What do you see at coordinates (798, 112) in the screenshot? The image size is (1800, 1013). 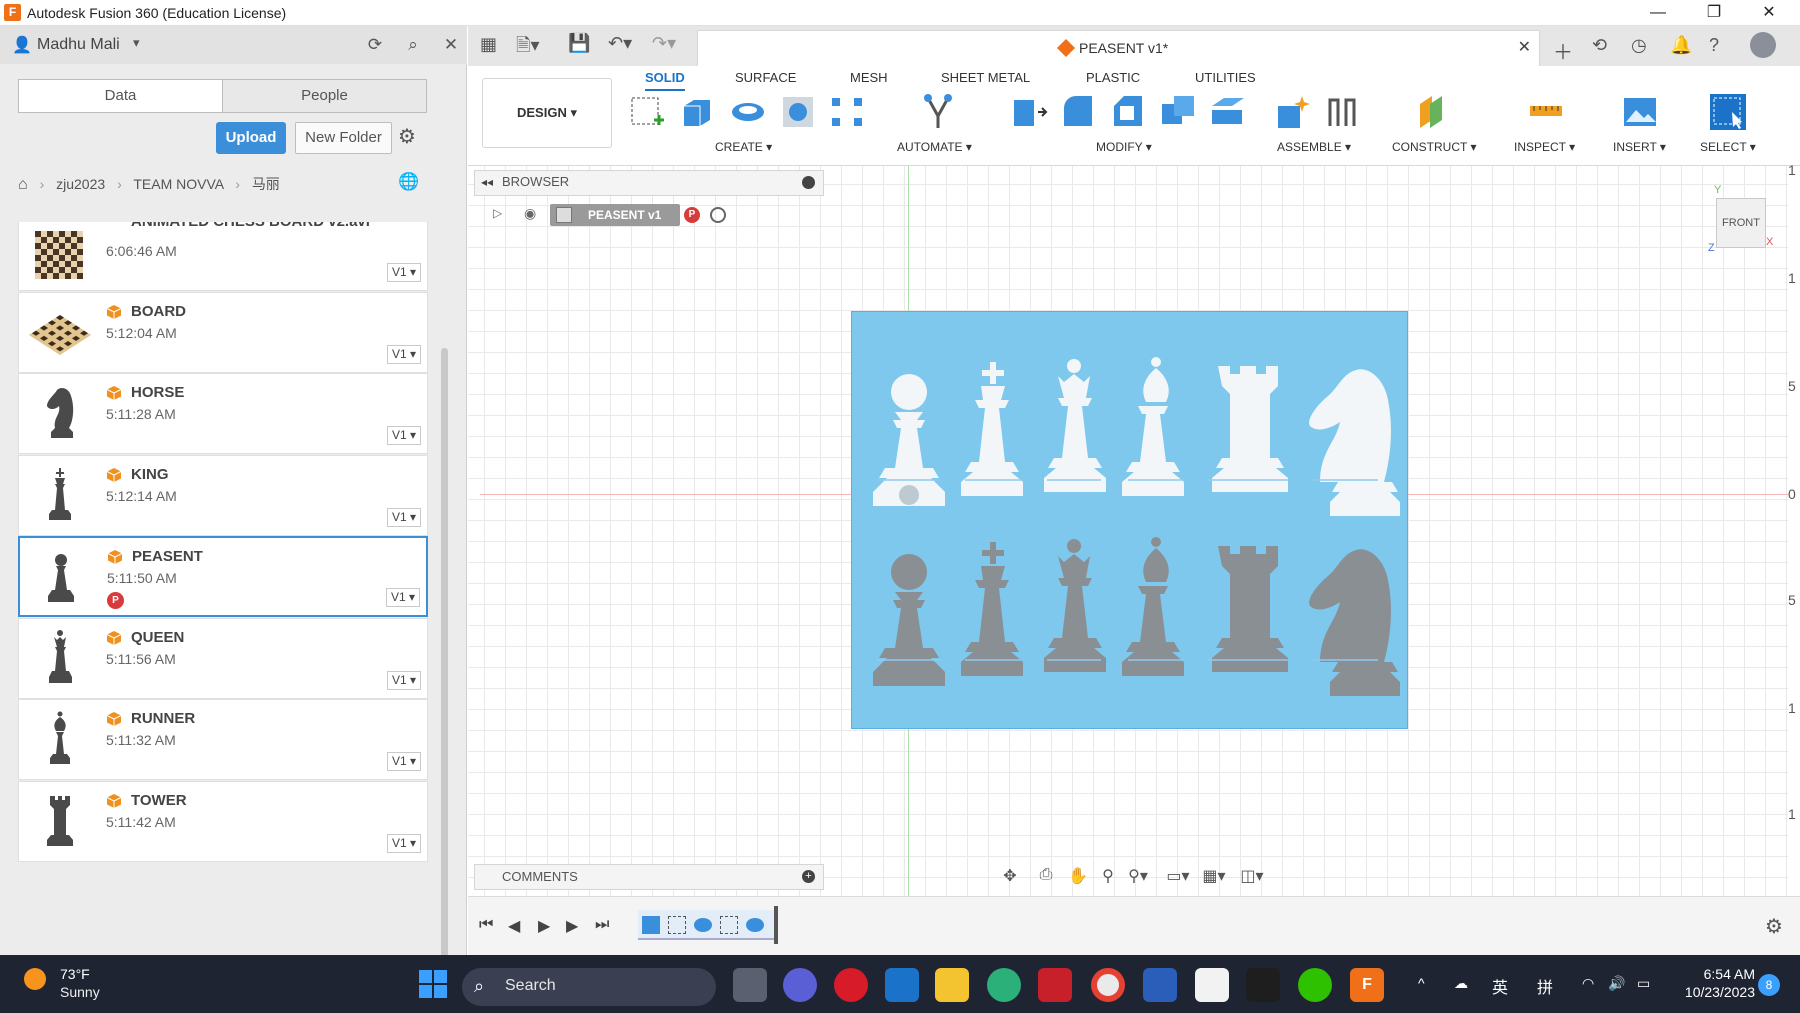 I see `hole-icon` at bounding box center [798, 112].